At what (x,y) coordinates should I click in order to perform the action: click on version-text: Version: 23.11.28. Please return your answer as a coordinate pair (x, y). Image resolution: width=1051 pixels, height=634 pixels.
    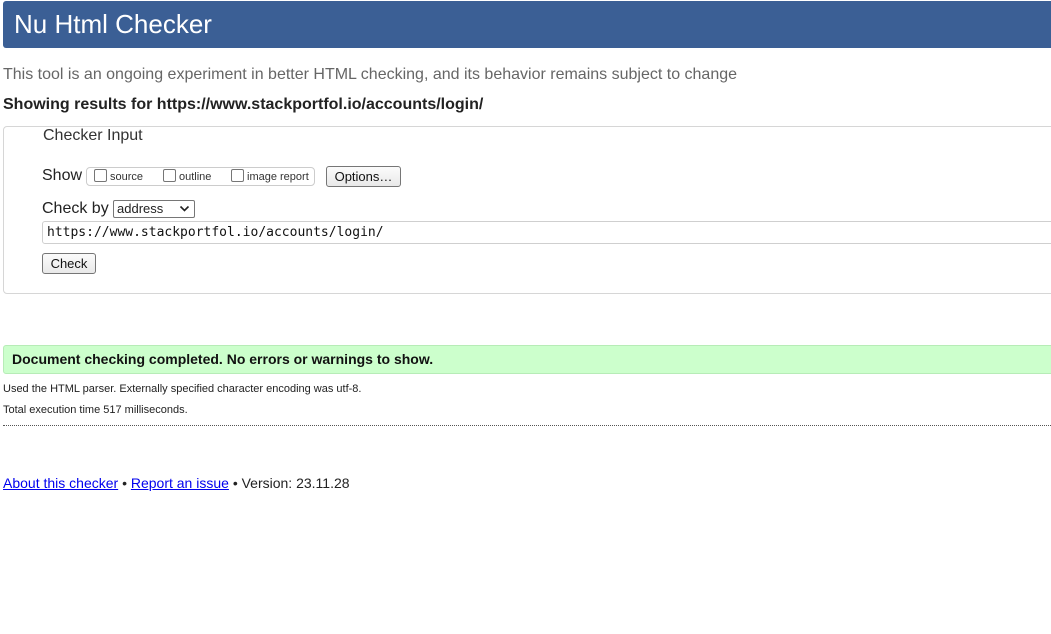
    Looking at the image, I should click on (295, 483).